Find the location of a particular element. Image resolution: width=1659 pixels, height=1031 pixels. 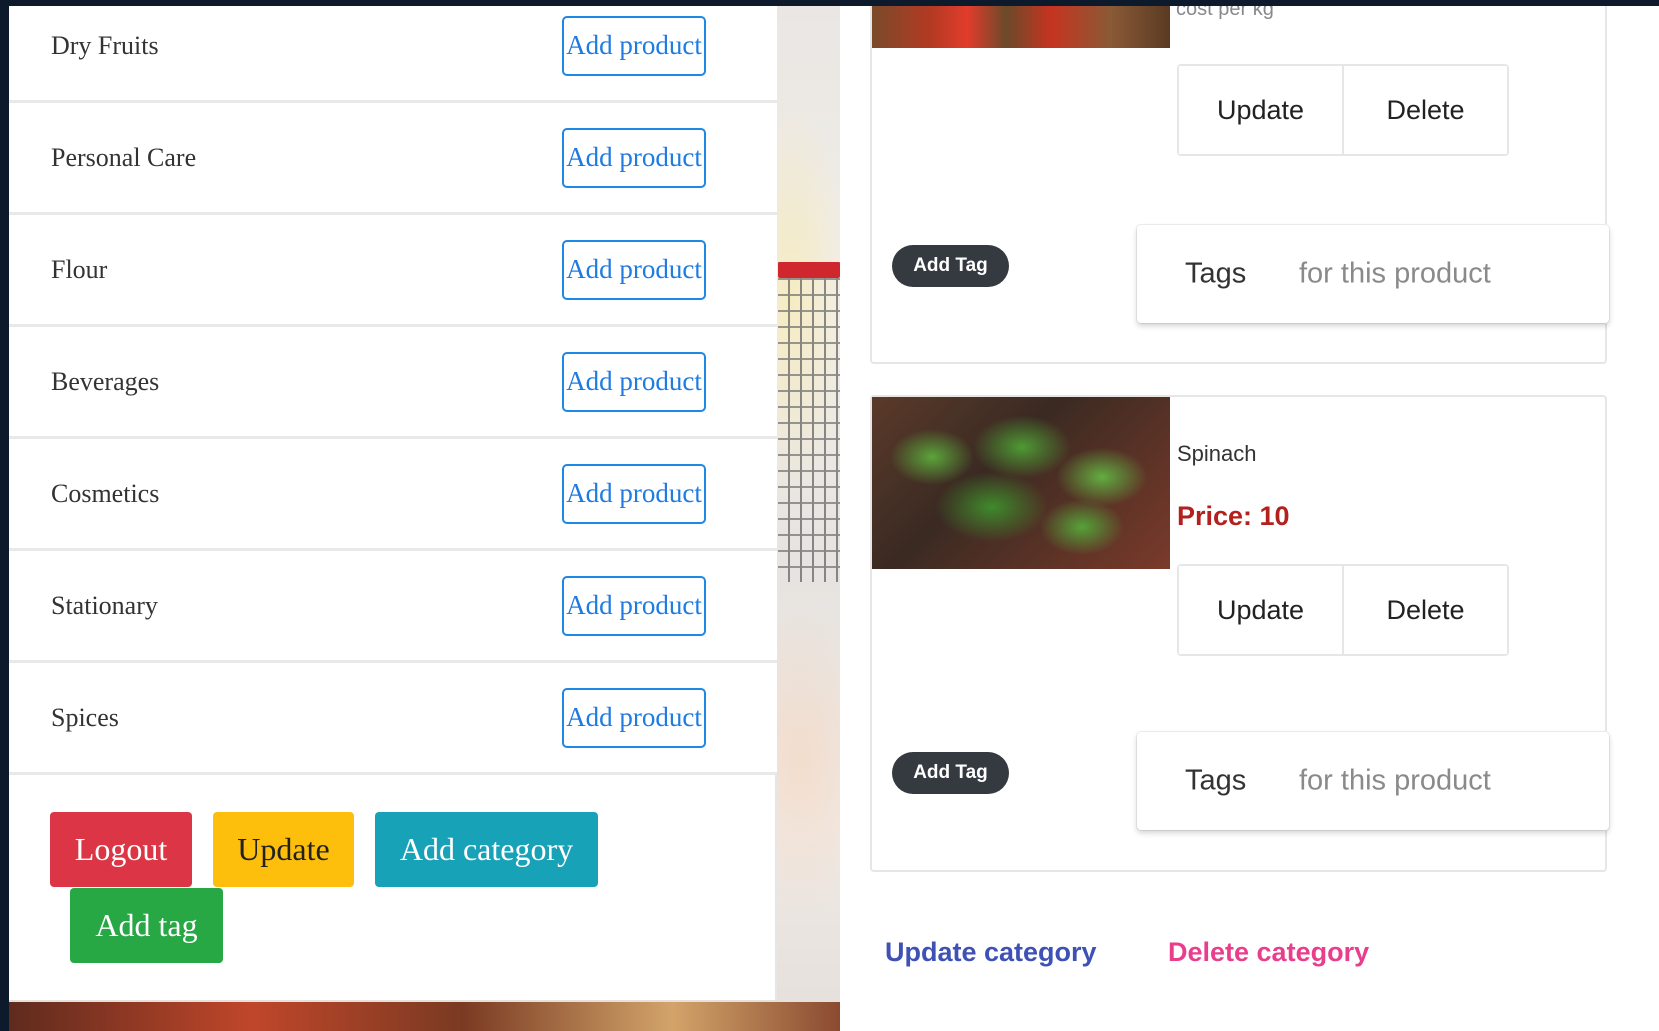

category-row-spices: Spices Add product is located at coordinates (393, 719).